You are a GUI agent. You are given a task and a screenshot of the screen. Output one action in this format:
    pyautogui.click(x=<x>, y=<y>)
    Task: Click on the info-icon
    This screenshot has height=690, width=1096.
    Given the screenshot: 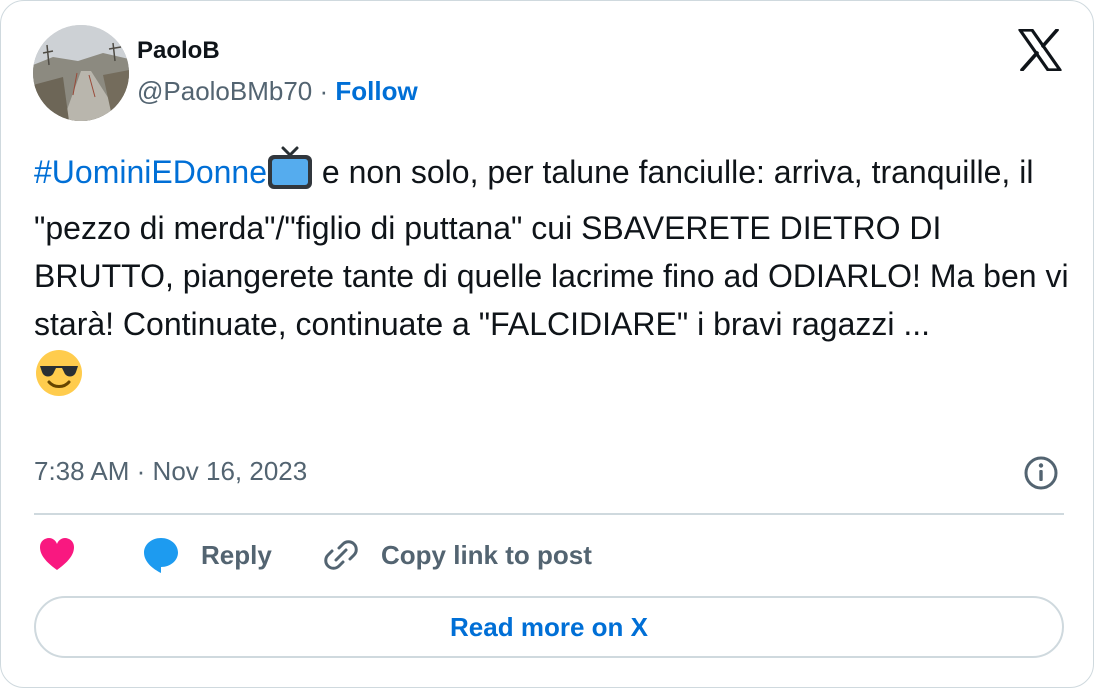 What is the action you would take?
    pyautogui.click(x=1041, y=473)
    